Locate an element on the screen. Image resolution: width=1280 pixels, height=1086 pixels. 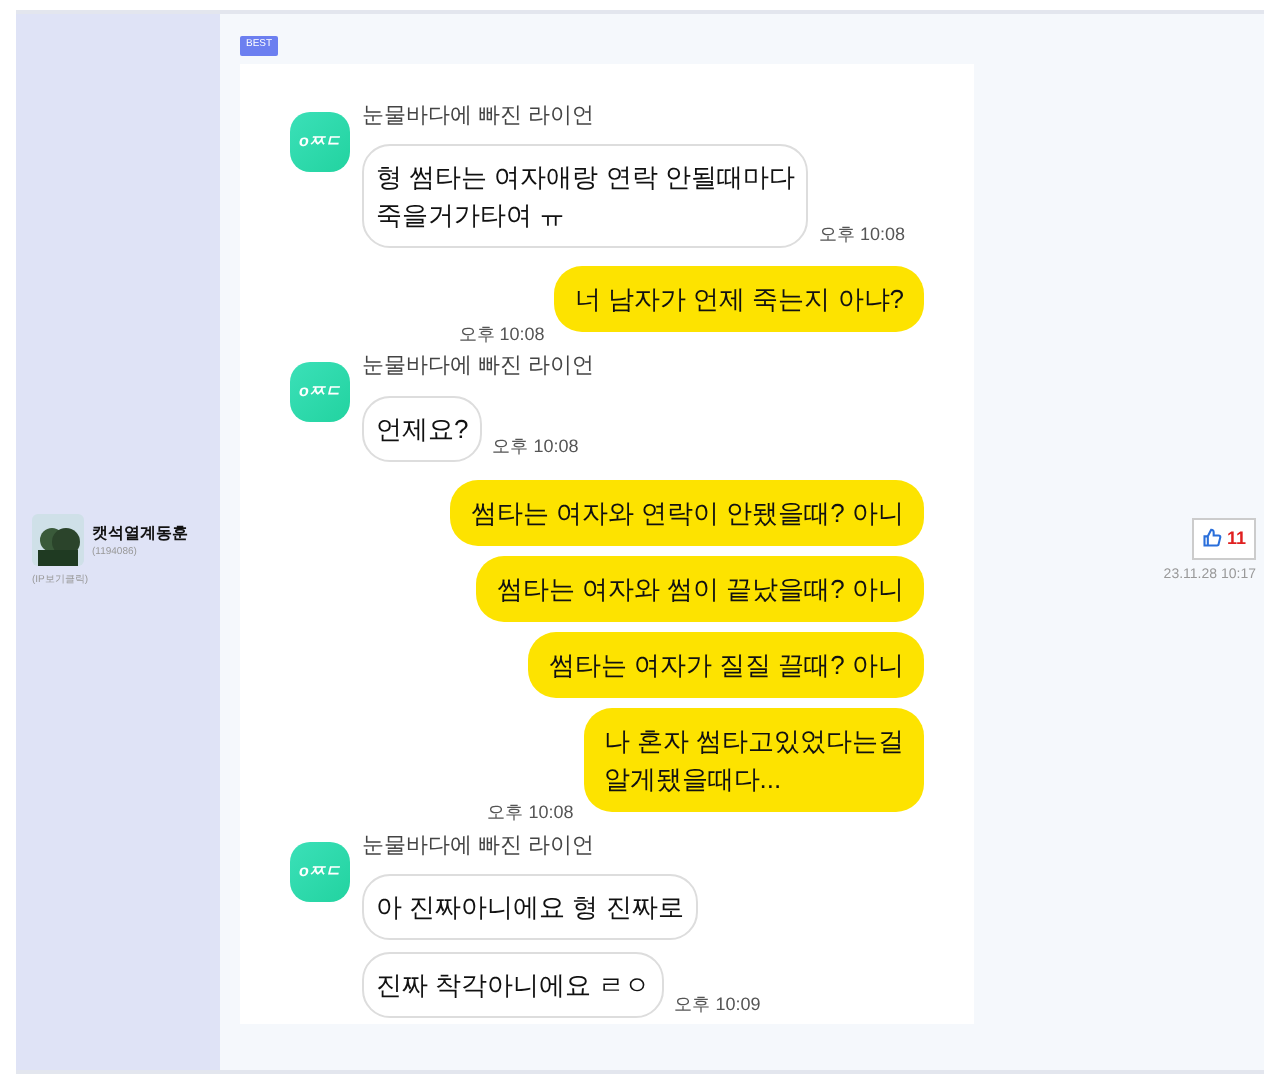
message-bubble: 너 남자가 언제 죽는지 아냐? is located at coordinates (739, 299).